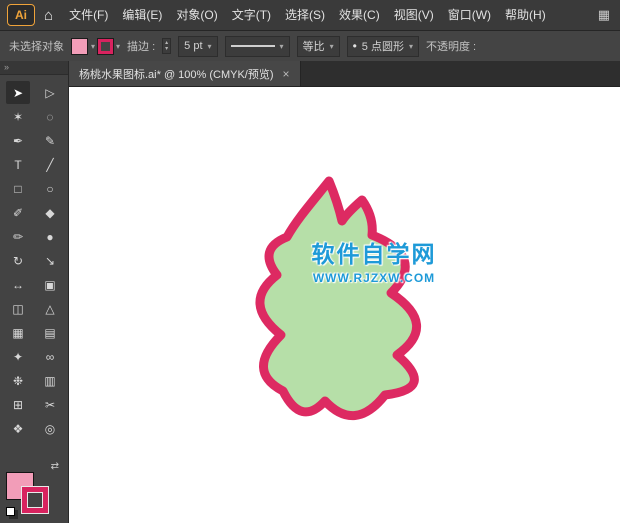 The width and height of the screenshot is (620, 523). Describe the element at coordinates (286, 74) in the screenshot. I see `tab-close-icon: ×` at that location.